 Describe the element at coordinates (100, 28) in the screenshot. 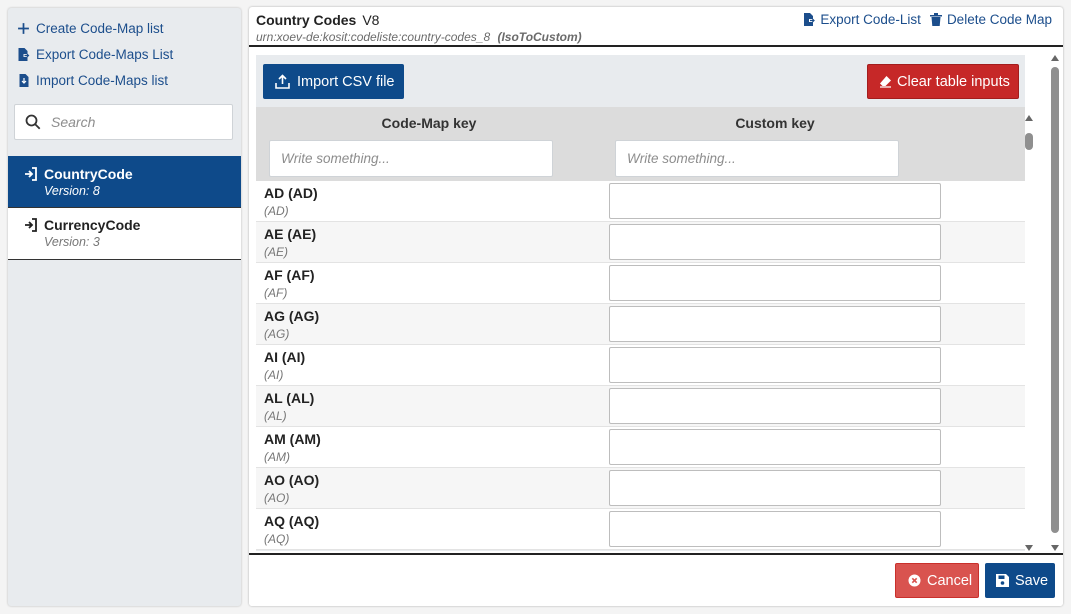

I see `create-code-map-list-label: Create Code-Map list` at that location.